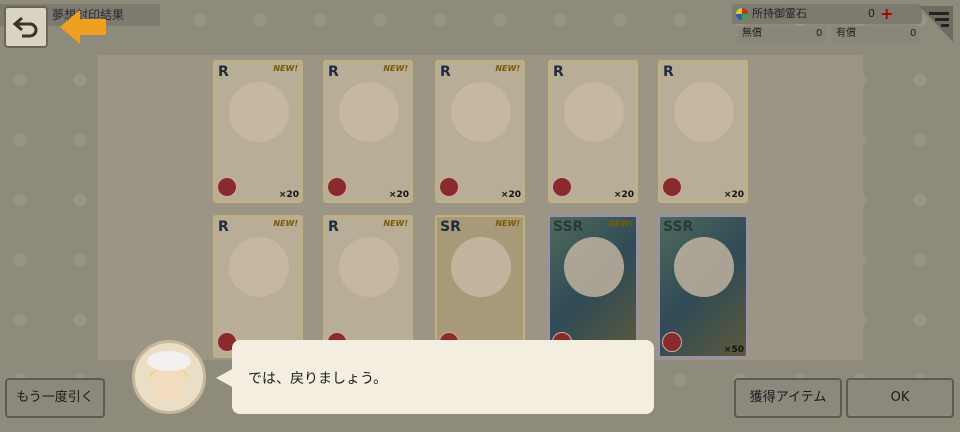 This screenshot has height=432, width=960. What do you see at coordinates (788, 398) in the screenshot?
I see `obtained-items-button: 獲得アイテム` at bounding box center [788, 398].